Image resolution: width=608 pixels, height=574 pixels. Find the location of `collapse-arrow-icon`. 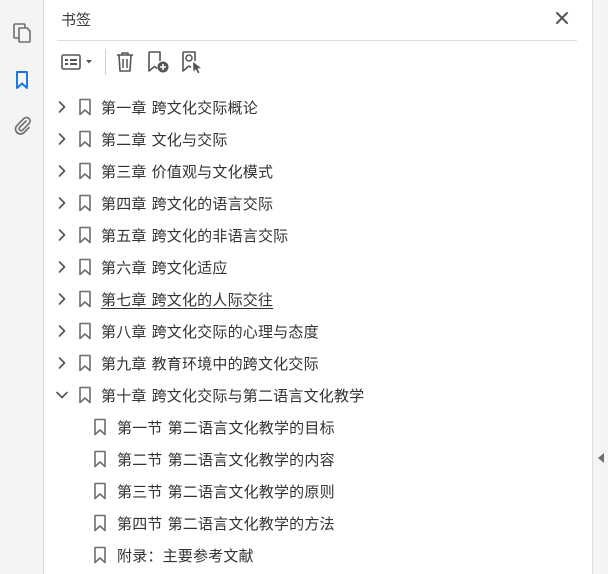

collapse-arrow-icon is located at coordinates (601, 458).